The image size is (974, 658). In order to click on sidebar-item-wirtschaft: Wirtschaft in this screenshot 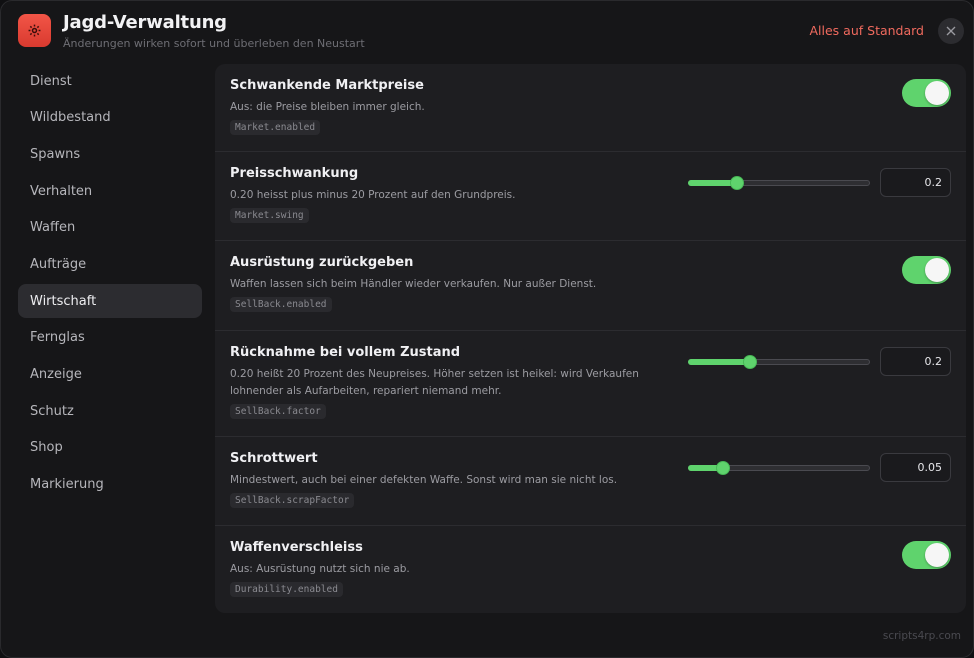, I will do `click(110, 301)`.